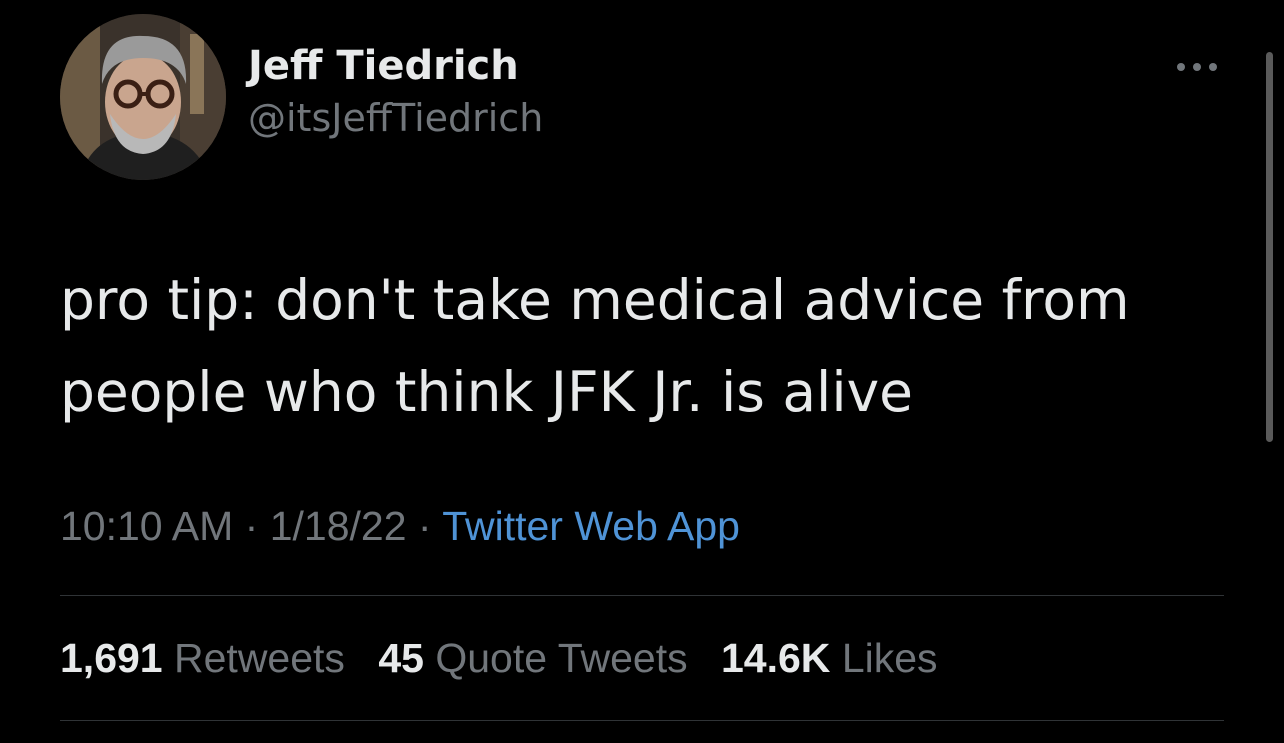 This screenshot has width=1284, height=743. What do you see at coordinates (561, 658) in the screenshot?
I see `quote-tweets-label: Quote Tweets` at bounding box center [561, 658].